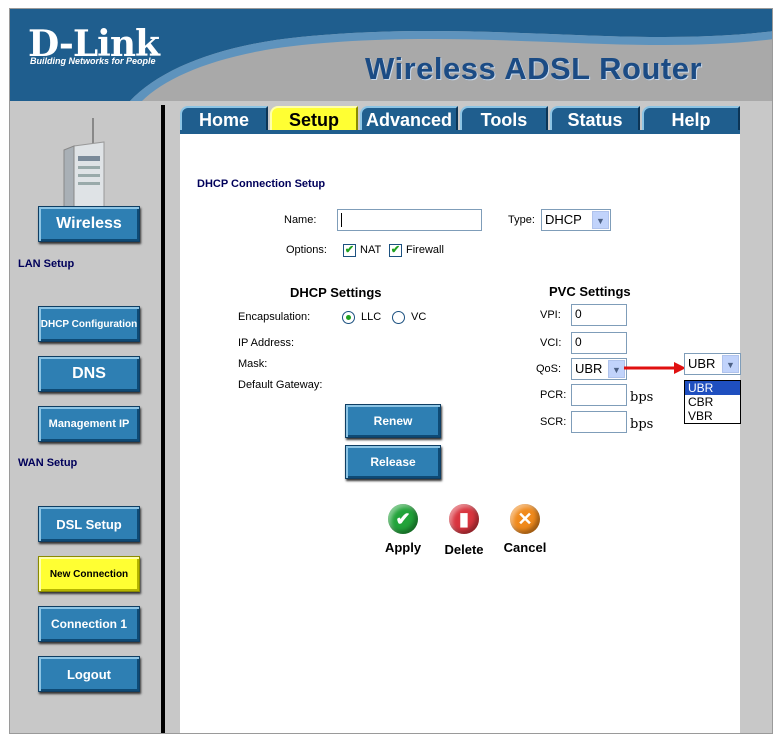 This screenshot has width=784, height=740. What do you see at coordinates (349, 250) in the screenshot?
I see `nat-checkbox: ✔` at bounding box center [349, 250].